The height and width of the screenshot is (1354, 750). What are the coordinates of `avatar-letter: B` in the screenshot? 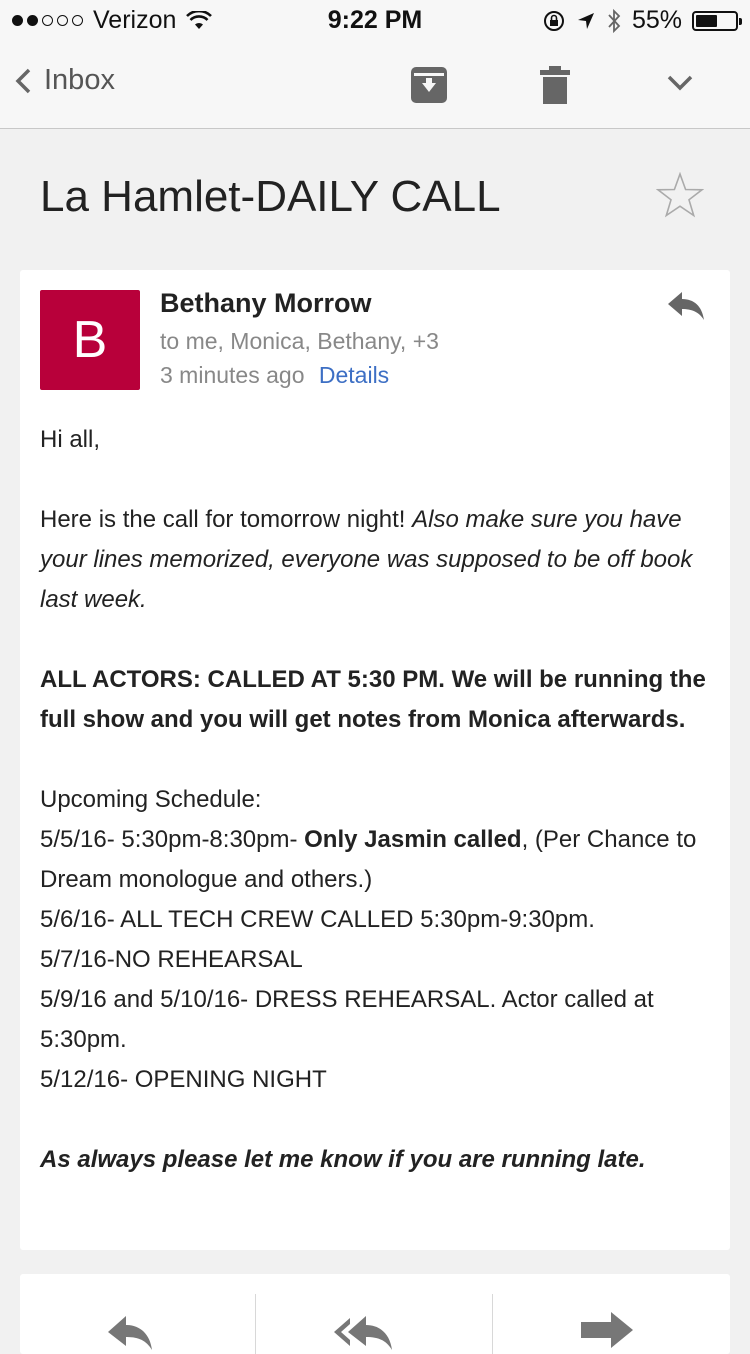 It's located at (90, 340).